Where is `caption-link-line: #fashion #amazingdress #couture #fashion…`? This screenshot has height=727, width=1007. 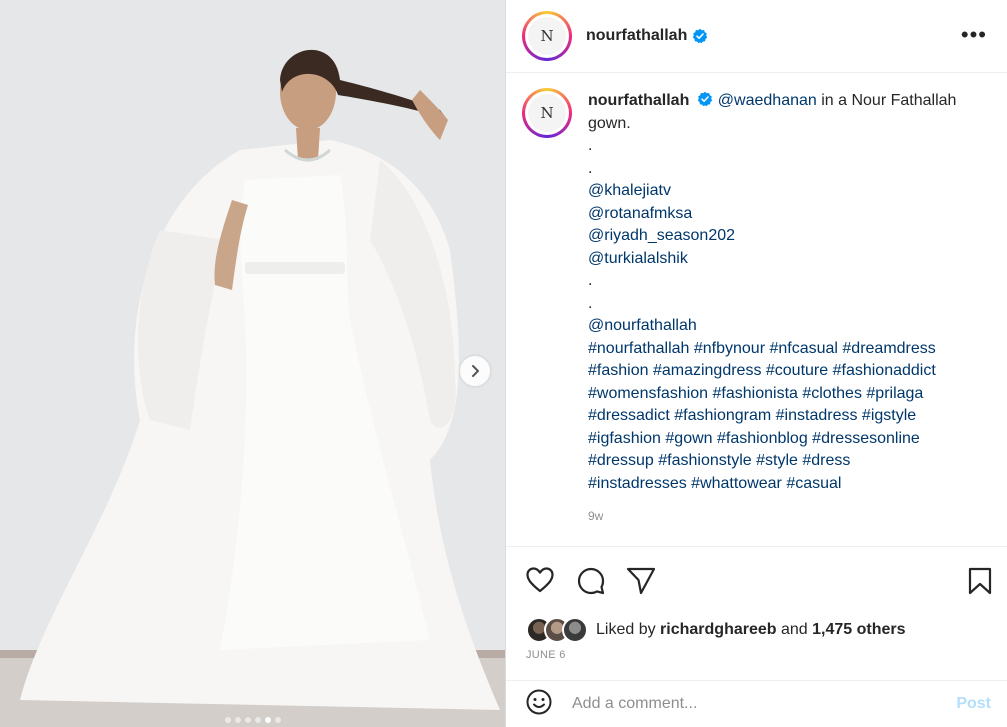
caption-link-line: #fashion #amazingdress #couture #fashion… is located at coordinates (783, 371).